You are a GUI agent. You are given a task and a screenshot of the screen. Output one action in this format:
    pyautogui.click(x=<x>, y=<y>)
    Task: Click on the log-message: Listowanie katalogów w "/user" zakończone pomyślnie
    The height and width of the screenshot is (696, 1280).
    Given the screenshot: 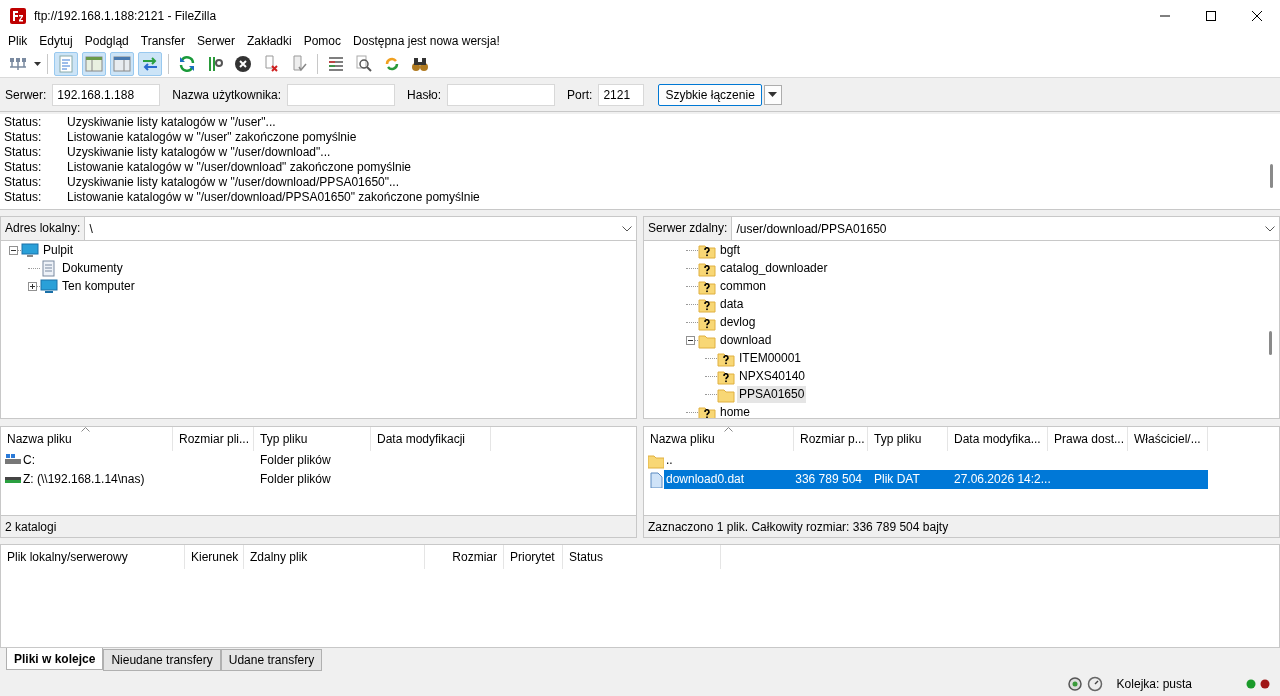 What is the action you would take?
    pyautogui.click(x=212, y=137)
    